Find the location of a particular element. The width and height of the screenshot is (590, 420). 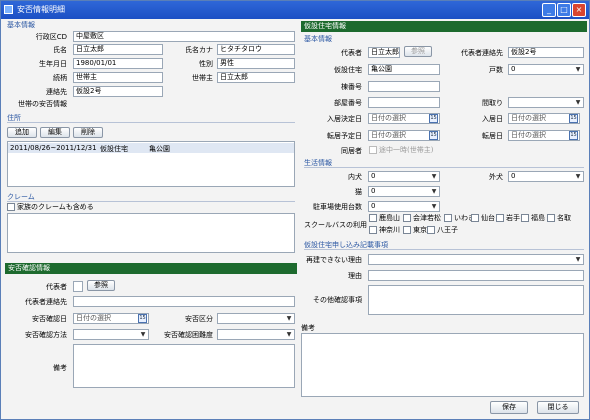

housing-rep-contact-label: 代表者連絡先 is located at coordinates (482, 53).